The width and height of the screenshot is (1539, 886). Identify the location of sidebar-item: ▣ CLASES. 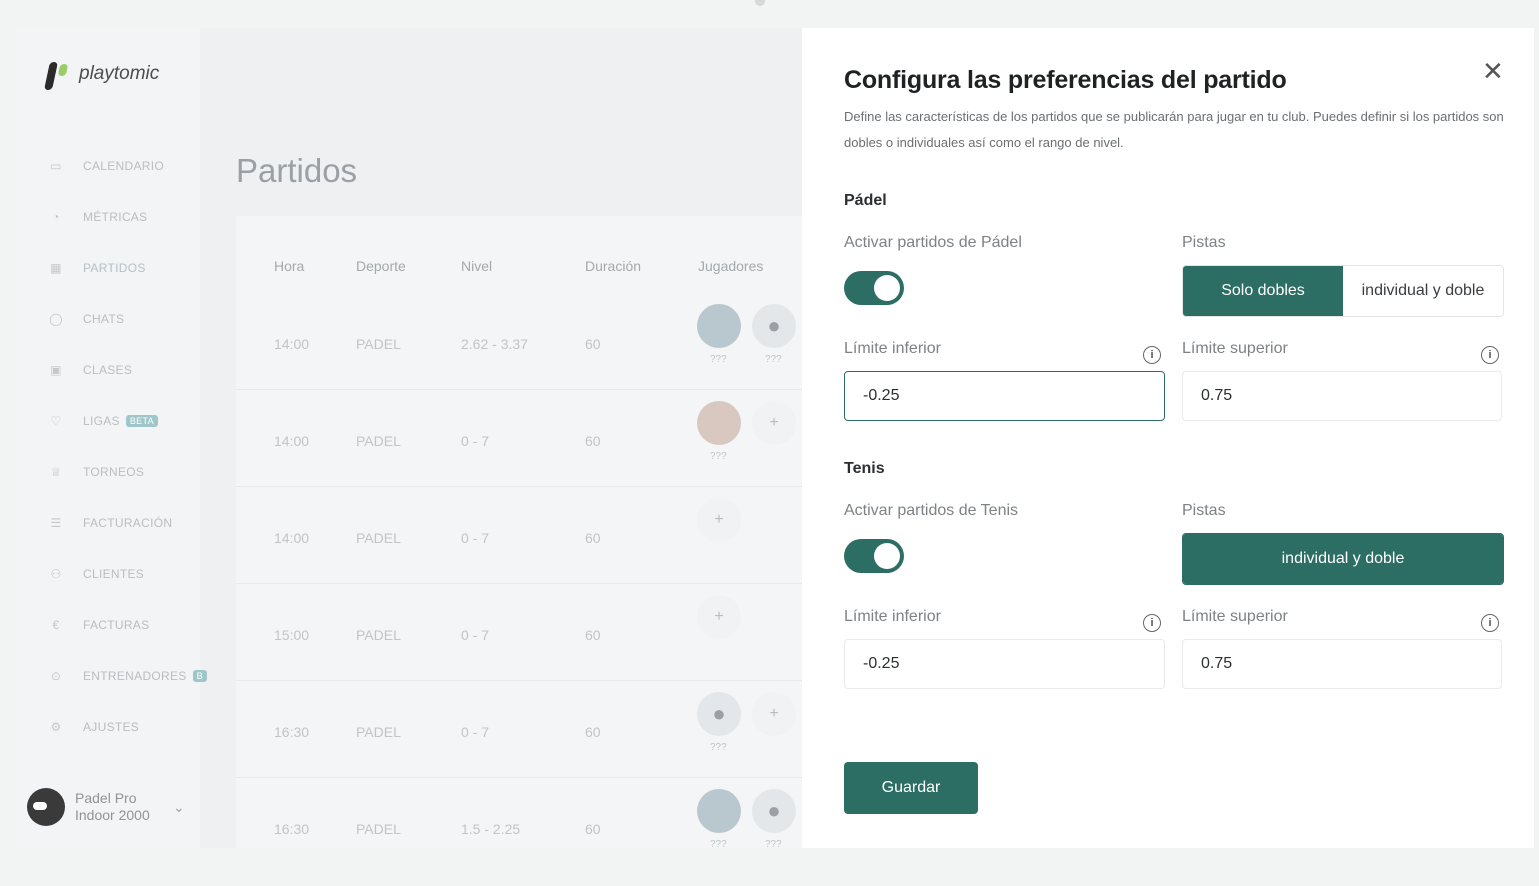
(125, 369).